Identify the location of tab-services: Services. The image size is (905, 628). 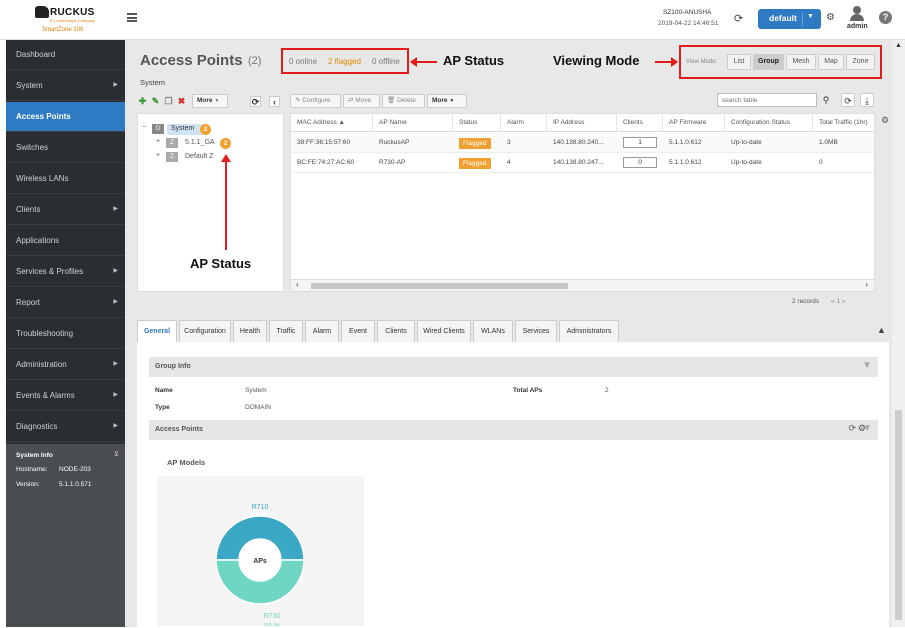
(536, 331).